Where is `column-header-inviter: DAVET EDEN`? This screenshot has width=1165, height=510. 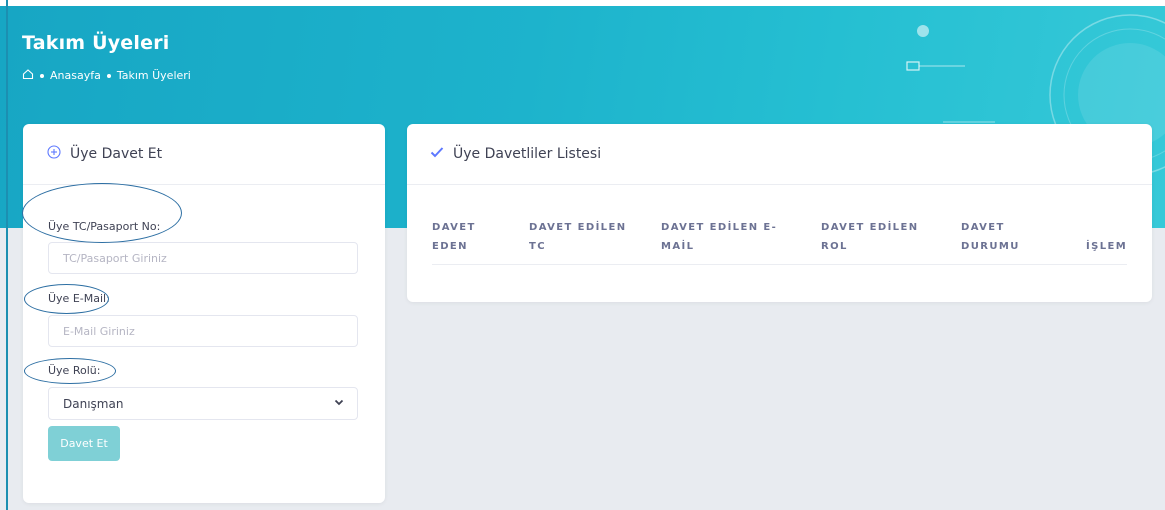
column-header-inviter: DAVET EDEN is located at coordinates (454, 237).